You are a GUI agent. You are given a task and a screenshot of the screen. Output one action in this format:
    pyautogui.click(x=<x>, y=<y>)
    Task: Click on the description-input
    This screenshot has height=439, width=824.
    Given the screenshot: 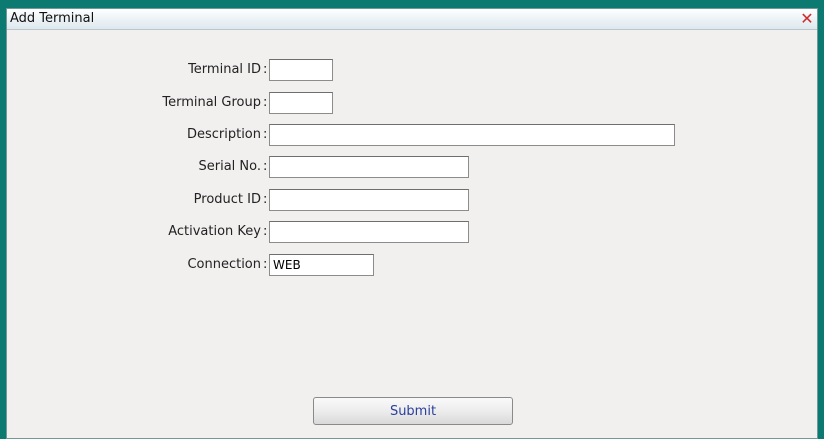 What is the action you would take?
    pyautogui.click(x=472, y=135)
    